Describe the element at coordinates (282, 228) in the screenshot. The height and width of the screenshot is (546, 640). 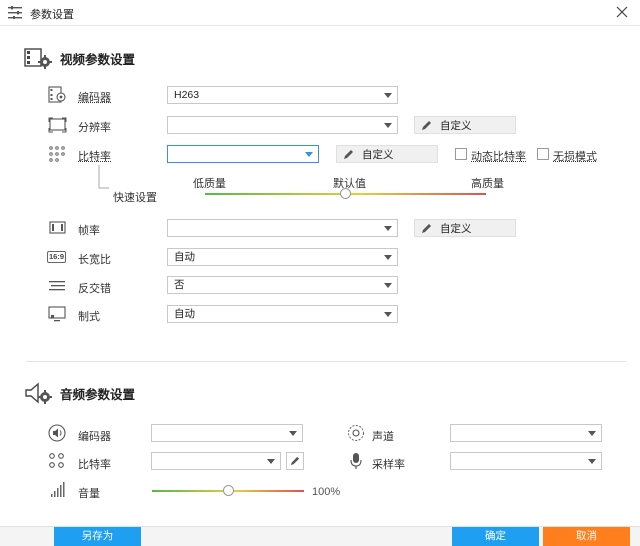
I see `framerate-select` at that location.